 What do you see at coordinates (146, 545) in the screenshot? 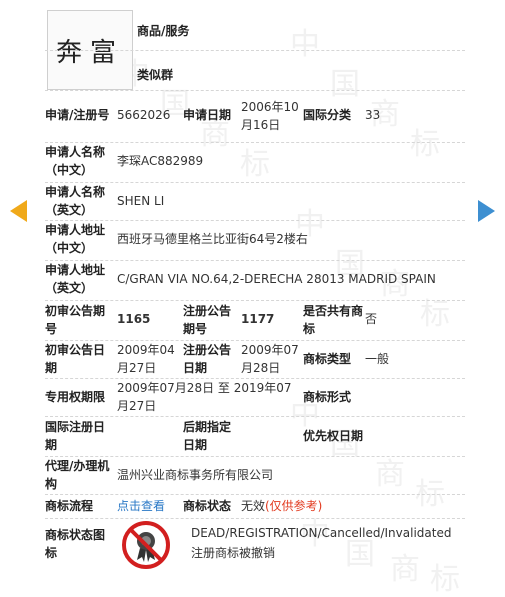
I see `invalid-status-icon` at bounding box center [146, 545].